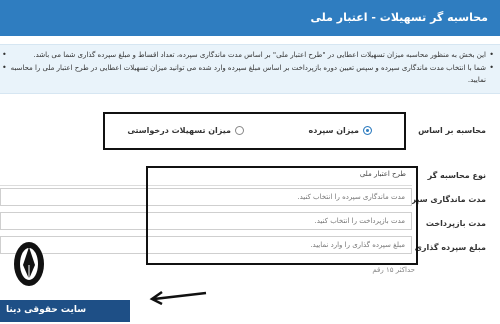 This screenshot has width=500, height=324. What do you see at coordinates (393, 270) in the screenshot?
I see `amount-hint: حداکثر ۱۵ رقم` at bounding box center [393, 270].